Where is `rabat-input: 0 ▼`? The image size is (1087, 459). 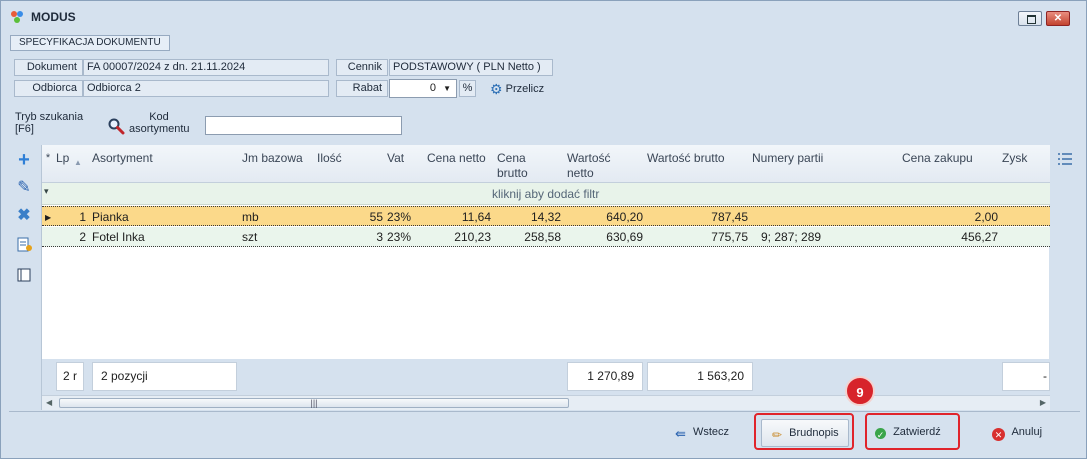
rabat-input: 0 ▼ is located at coordinates (423, 88).